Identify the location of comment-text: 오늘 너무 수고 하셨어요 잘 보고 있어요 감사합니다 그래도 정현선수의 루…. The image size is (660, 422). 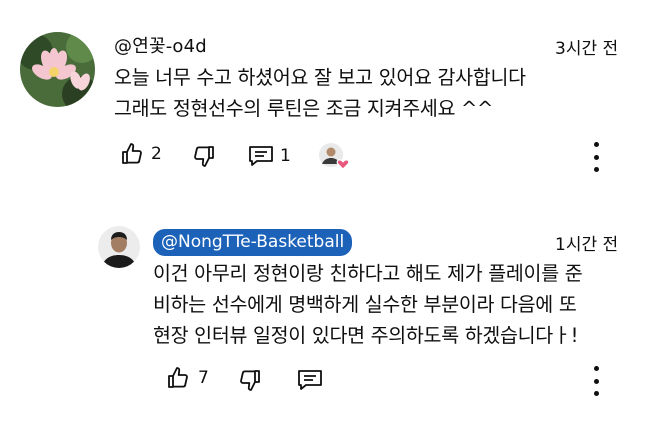
(374, 93).